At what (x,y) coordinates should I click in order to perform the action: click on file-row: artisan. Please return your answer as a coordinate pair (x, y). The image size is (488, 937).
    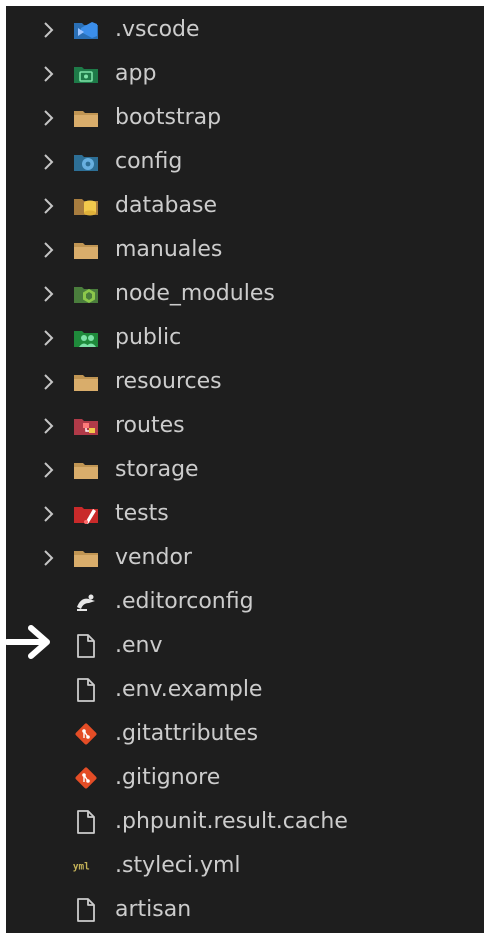
    Looking at the image, I should click on (245, 910).